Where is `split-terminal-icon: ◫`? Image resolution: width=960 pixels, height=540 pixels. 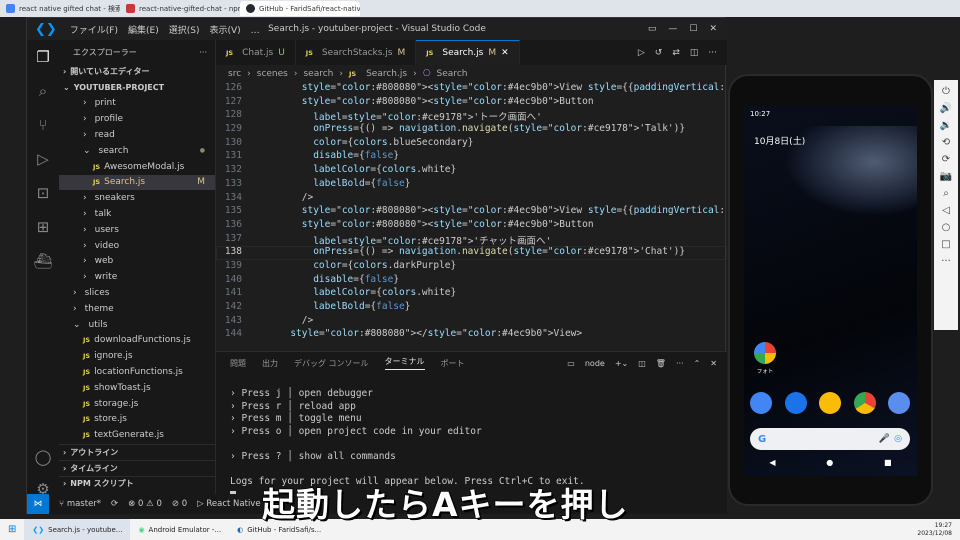
split-terminal-icon: ◫ is located at coordinates (642, 363).